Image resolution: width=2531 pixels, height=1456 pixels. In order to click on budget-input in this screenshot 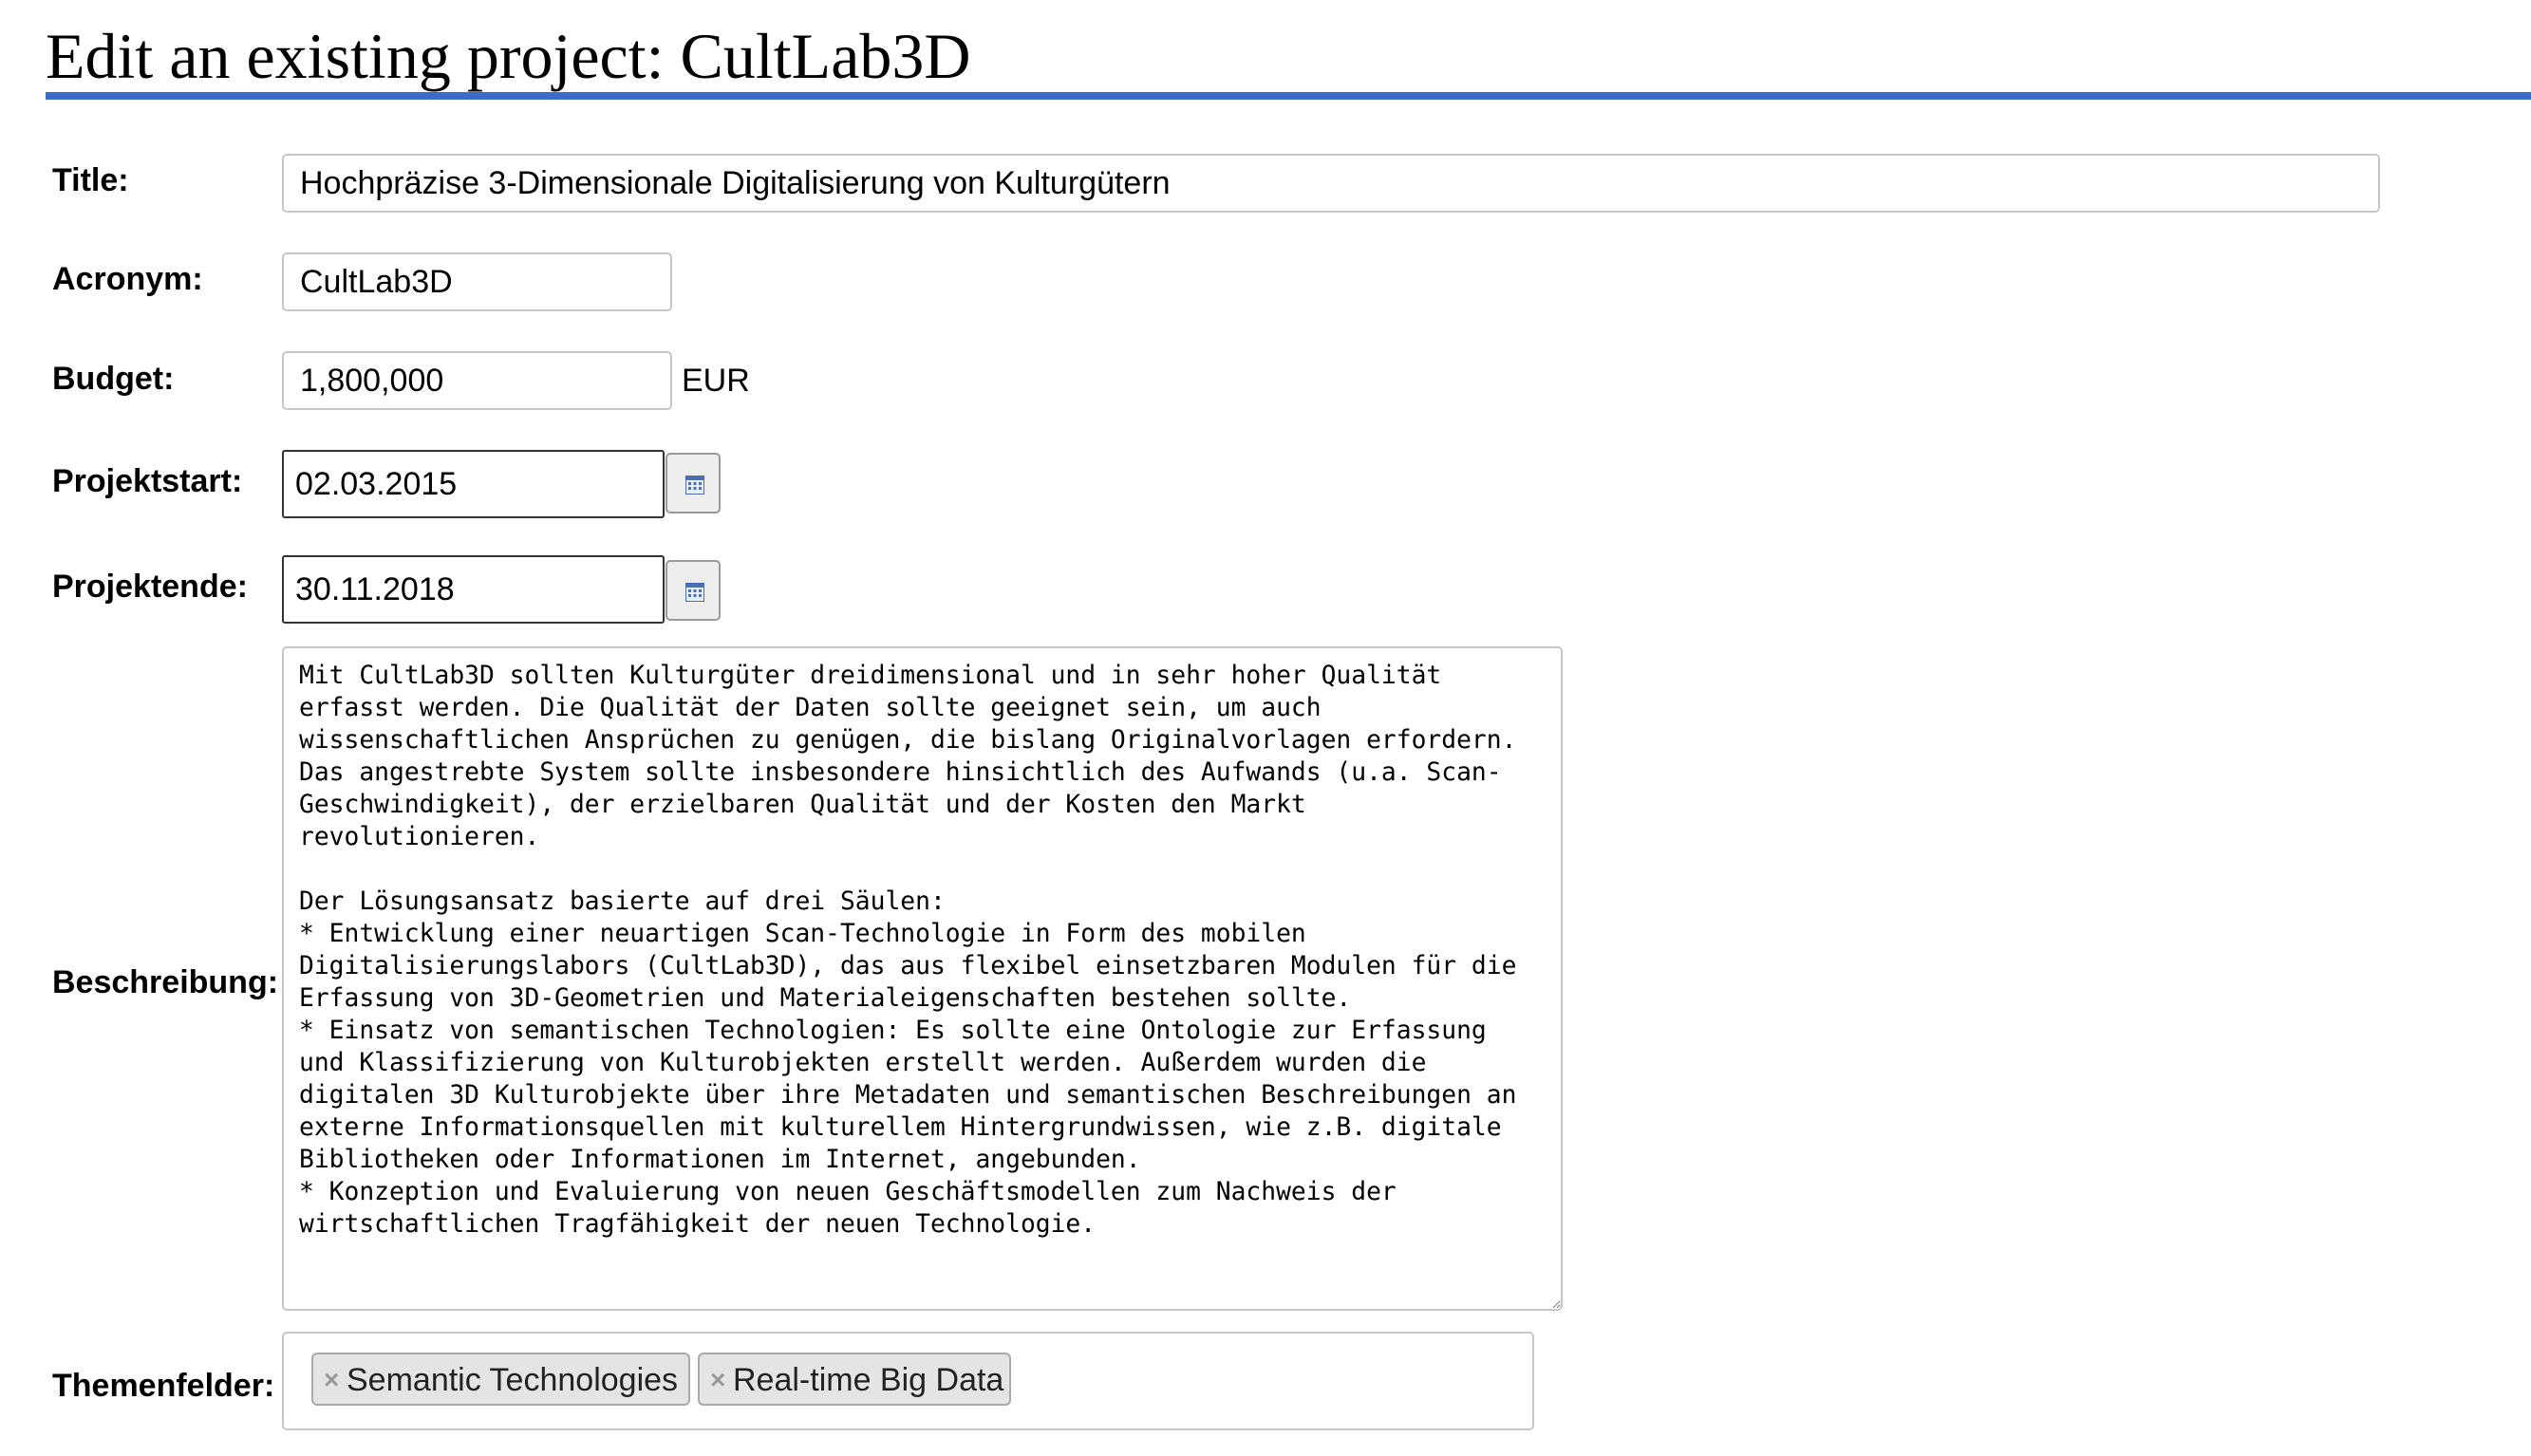, I will do `click(477, 380)`.